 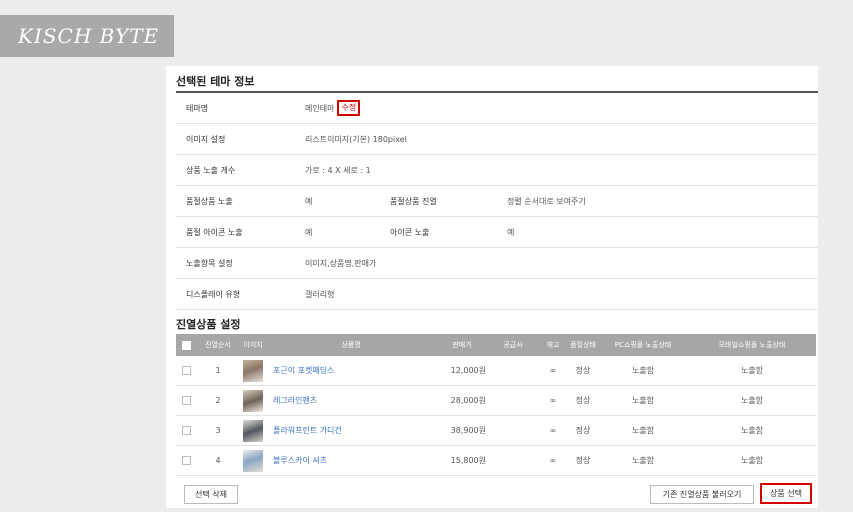 What do you see at coordinates (320, 108) in the screenshot?
I see `theme-name-value: 메인테마` at bounding box center [320, 108].